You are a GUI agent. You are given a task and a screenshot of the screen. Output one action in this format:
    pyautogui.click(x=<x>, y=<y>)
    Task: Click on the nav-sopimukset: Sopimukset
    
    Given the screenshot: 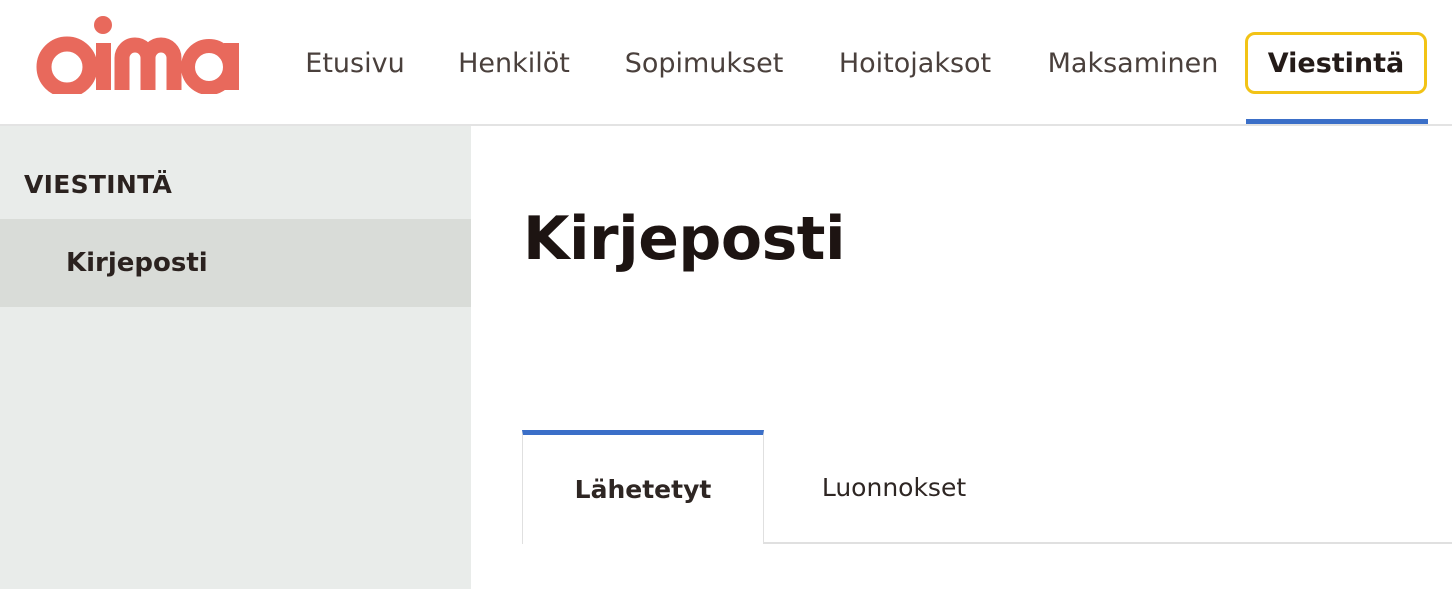 What is the action you would take?
    pyautogui.click(x=704, y=63)
    